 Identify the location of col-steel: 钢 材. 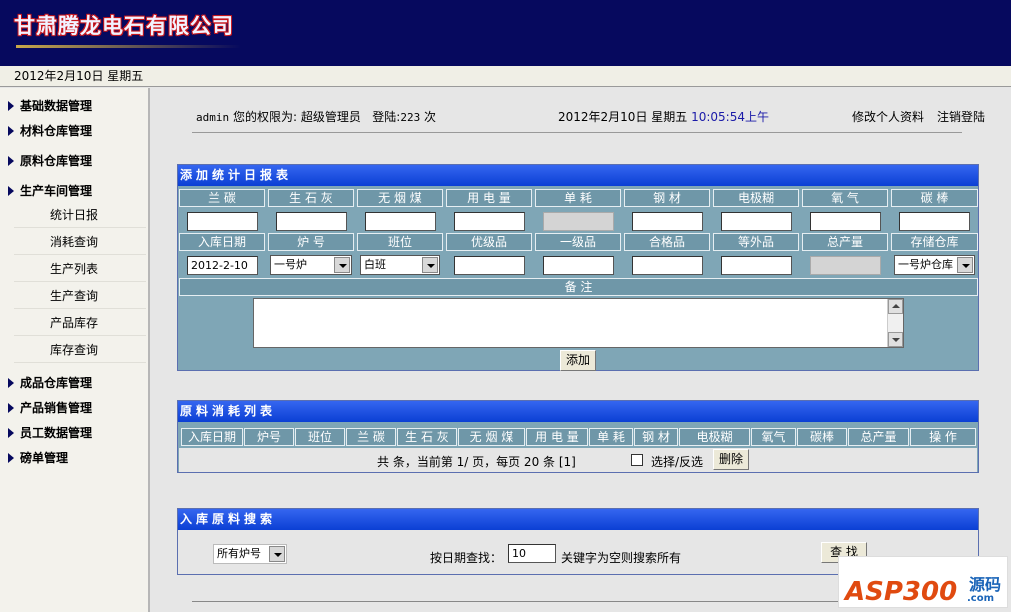
(656, 437).